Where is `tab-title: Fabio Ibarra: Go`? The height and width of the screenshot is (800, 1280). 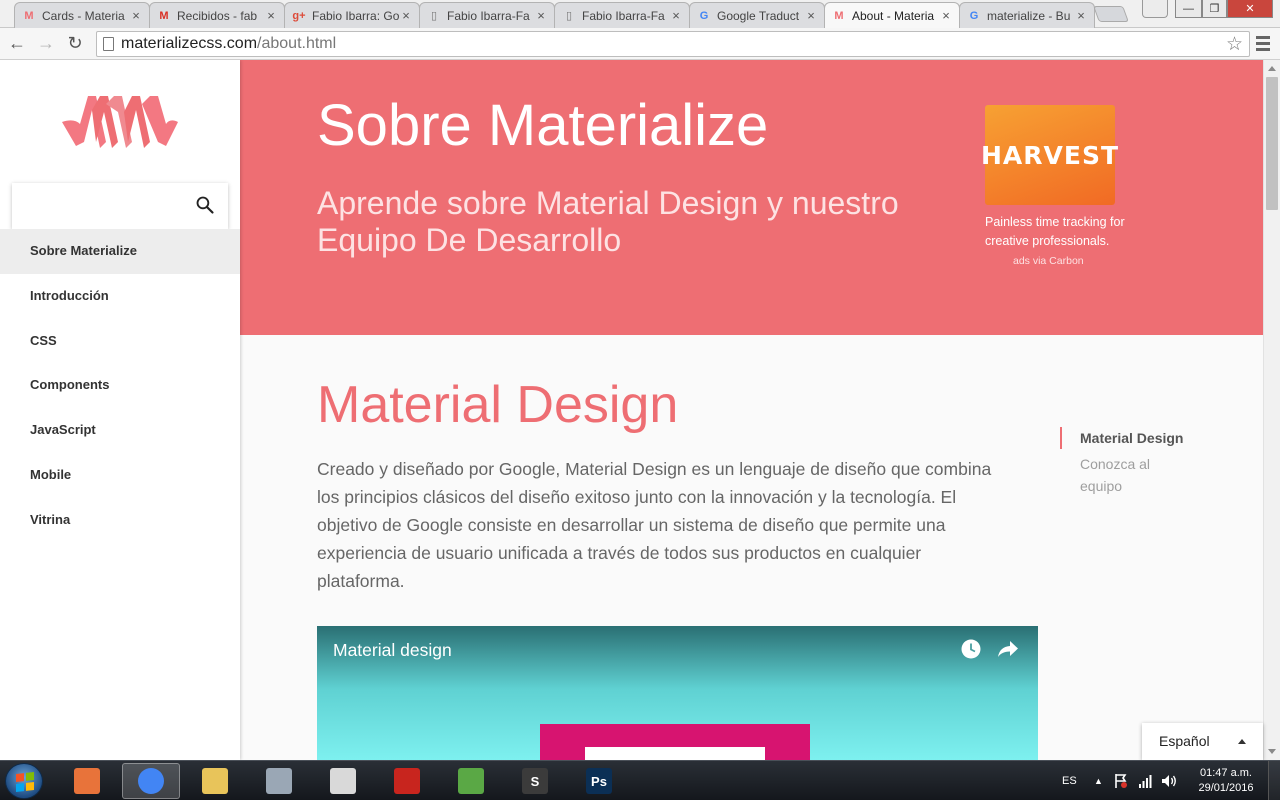
tab-title: Fabio Ibarra: Go is located at coordinates (355, 15).